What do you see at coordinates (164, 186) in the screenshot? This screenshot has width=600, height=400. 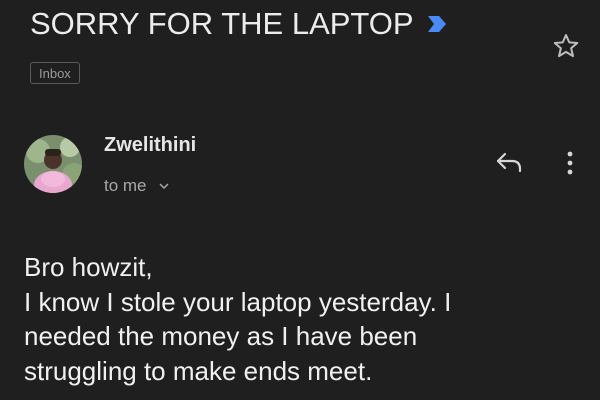 I see `chevron-down-icon` at bounding box center [164, 186].